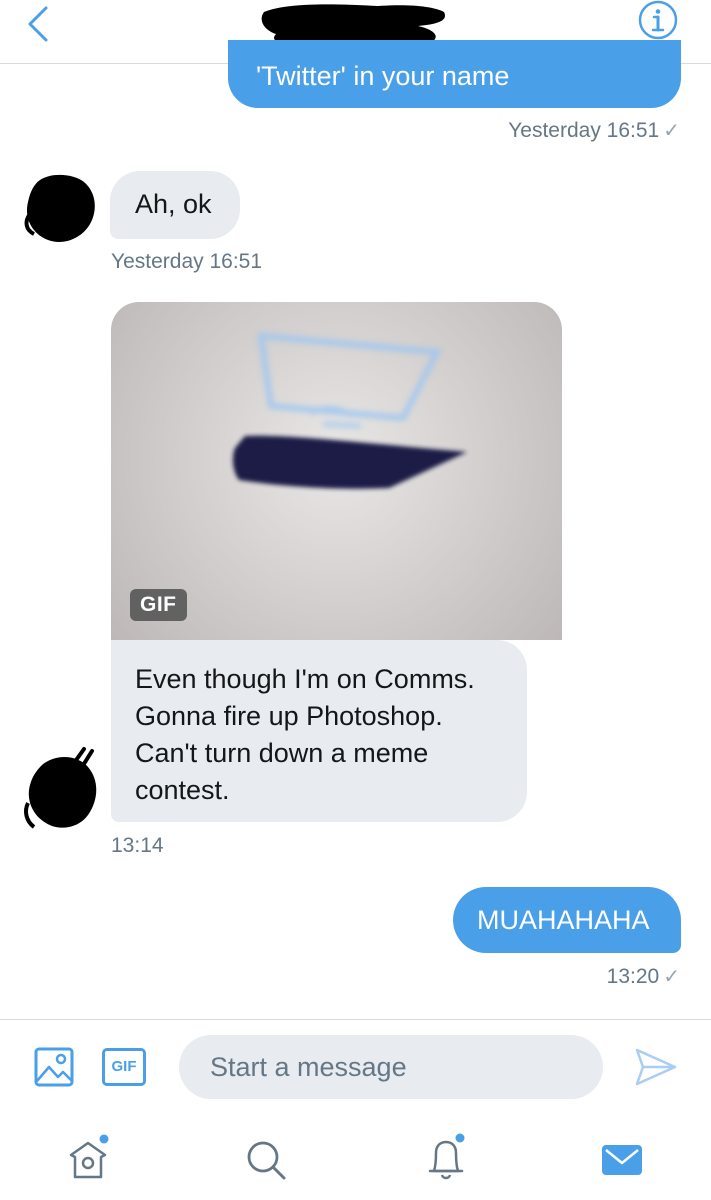  I want to click on chevron-left-icon, so click(38, 24).